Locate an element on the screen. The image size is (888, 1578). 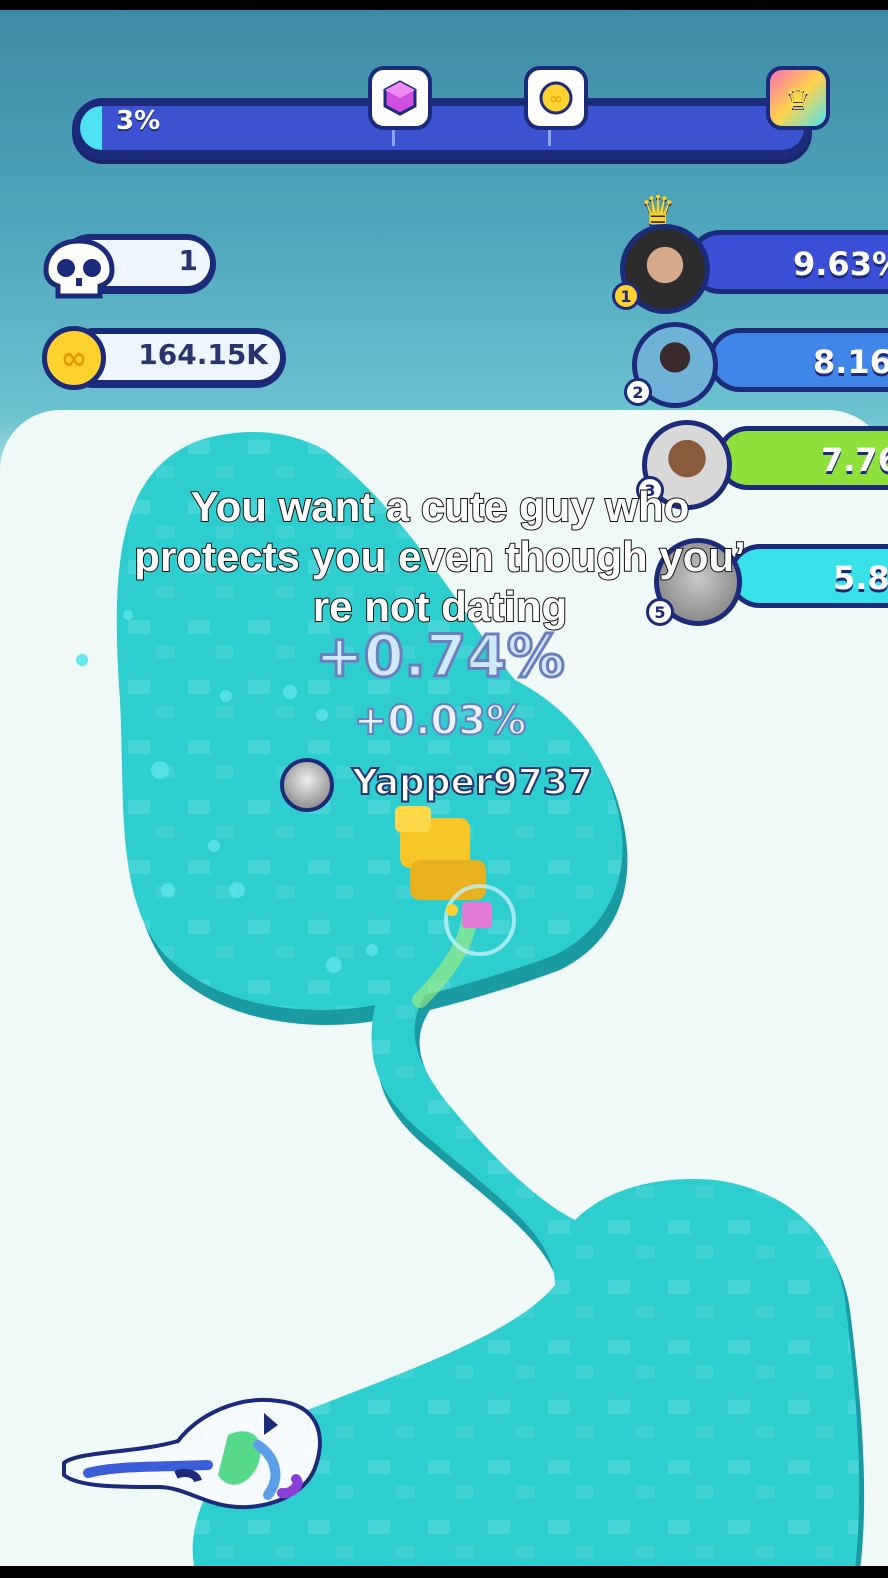
caption-line: protects you even though you’ is located at coordinates (439, 556).